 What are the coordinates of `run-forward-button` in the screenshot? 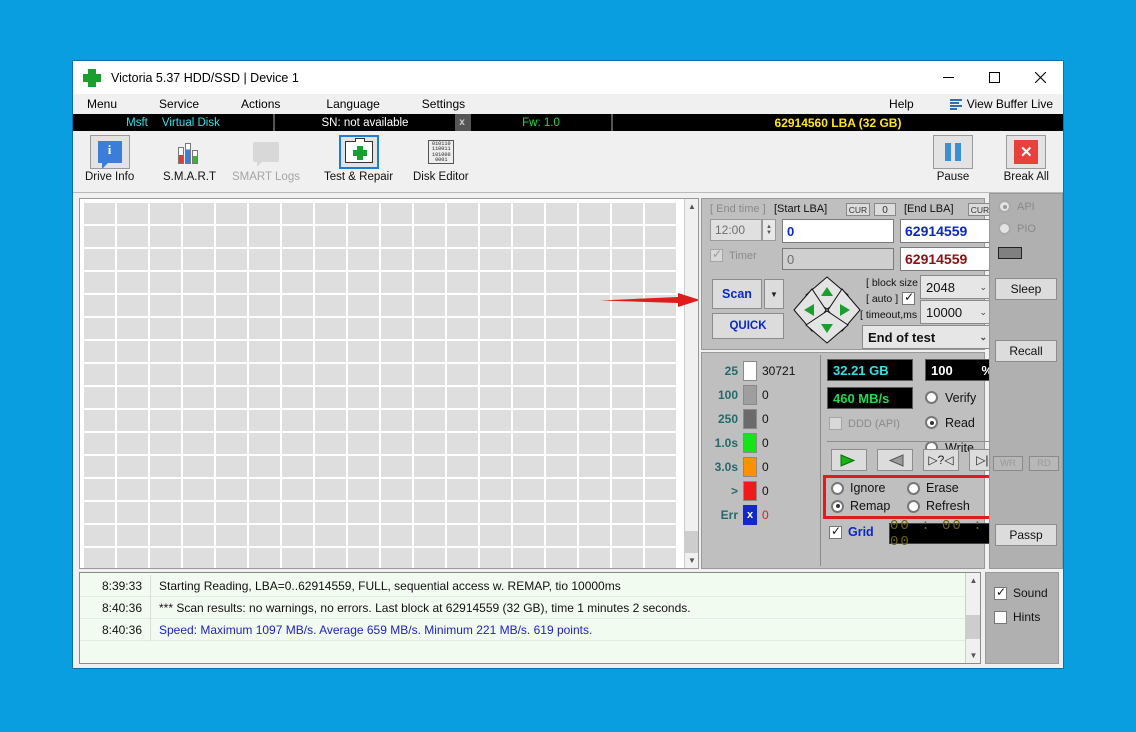 It's located at (849, 460).